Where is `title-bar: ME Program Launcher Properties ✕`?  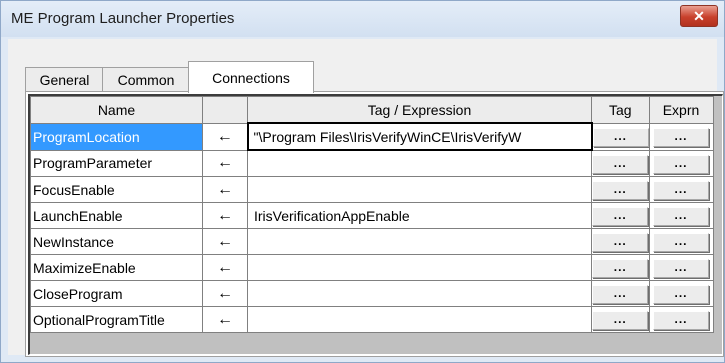 title-bar: ME Program Launcher Properties ✕ is located at coordinates (362, 19).